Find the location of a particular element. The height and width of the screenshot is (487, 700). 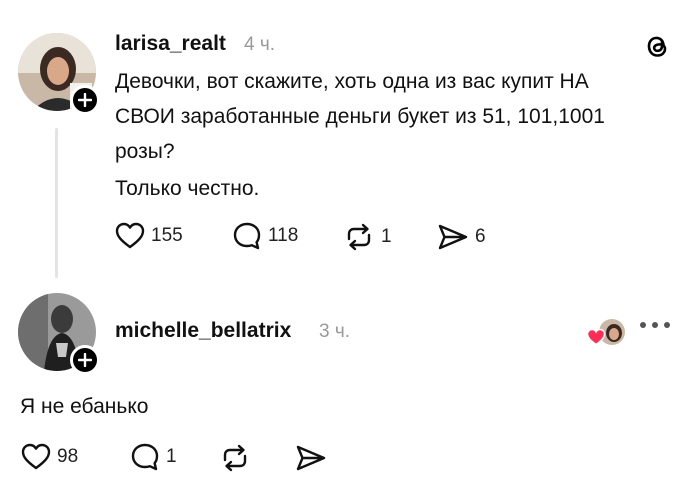

repost-button: 1 is located at coordinates (367, 237).